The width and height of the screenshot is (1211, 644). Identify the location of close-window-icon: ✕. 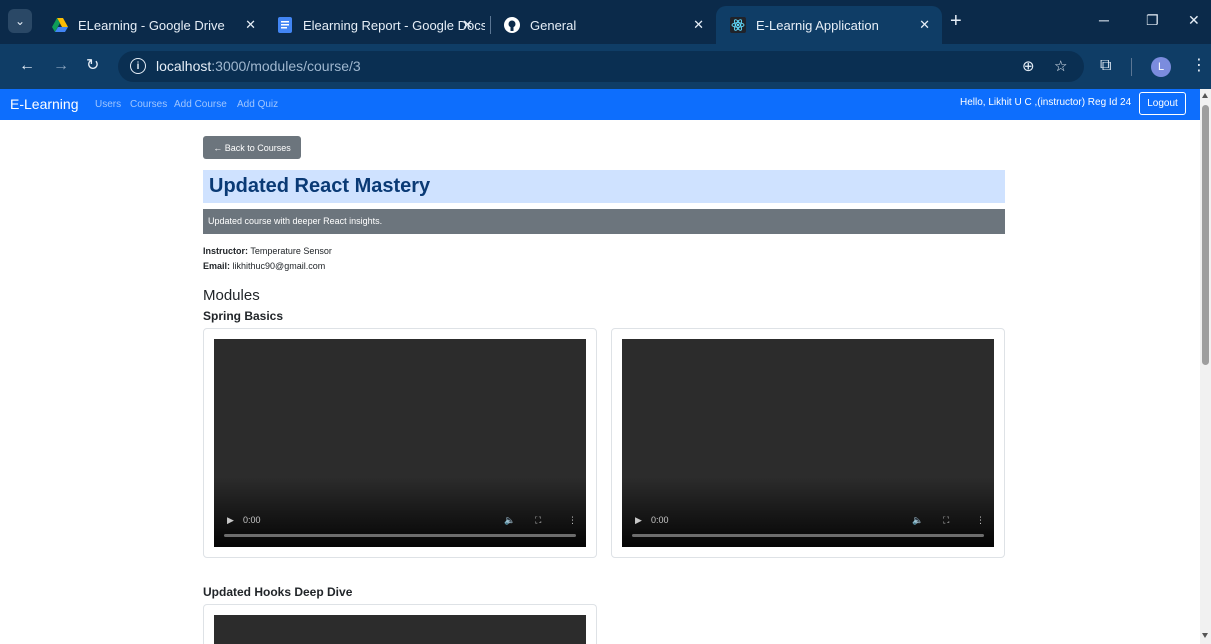
(1194, 20).